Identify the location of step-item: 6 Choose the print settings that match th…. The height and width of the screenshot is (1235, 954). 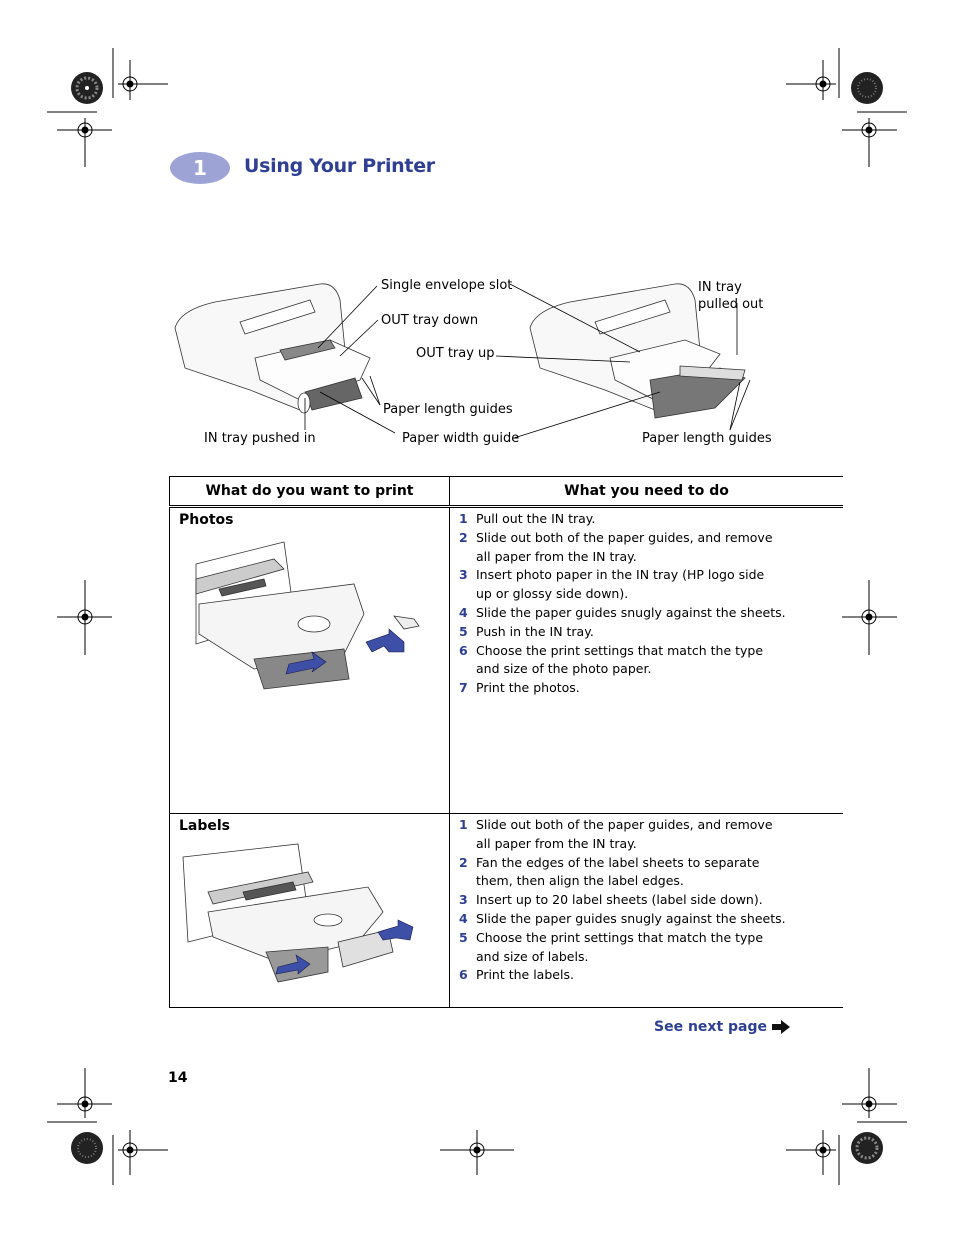
(611, 659).